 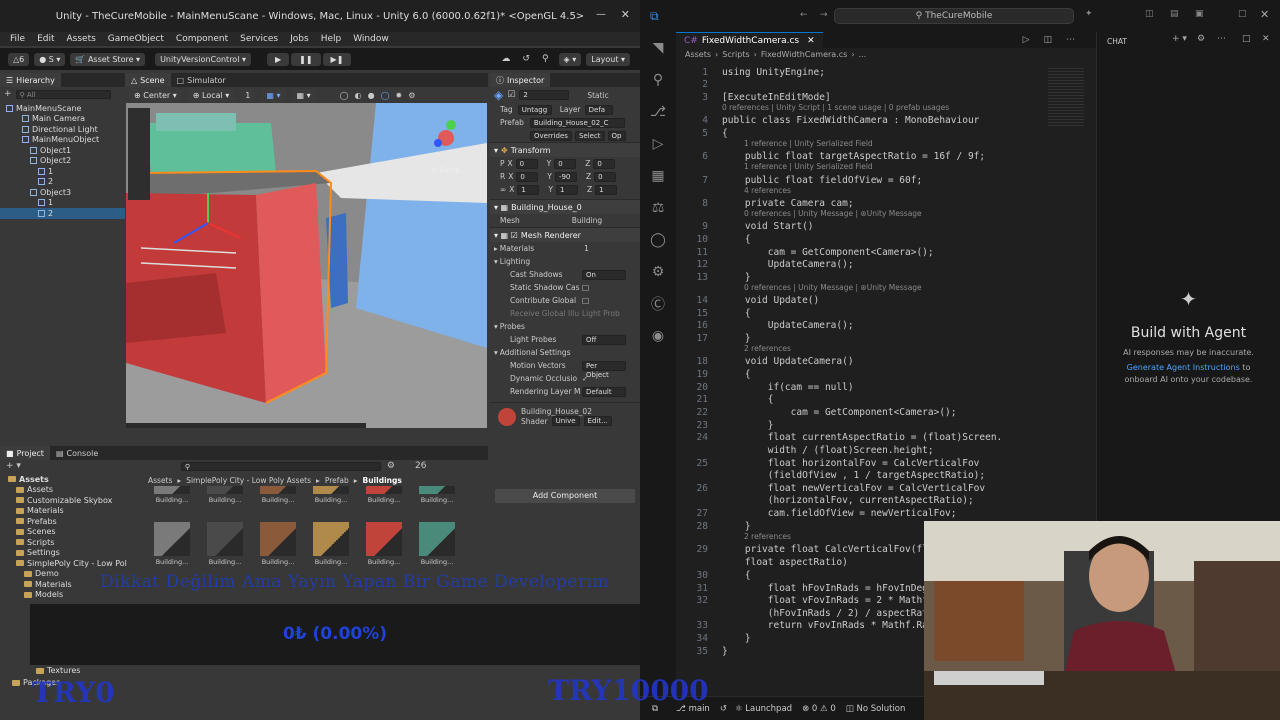 I want to click on code-line: return vFovInRads * Mathf.Ra, so click(x=825, y=625).